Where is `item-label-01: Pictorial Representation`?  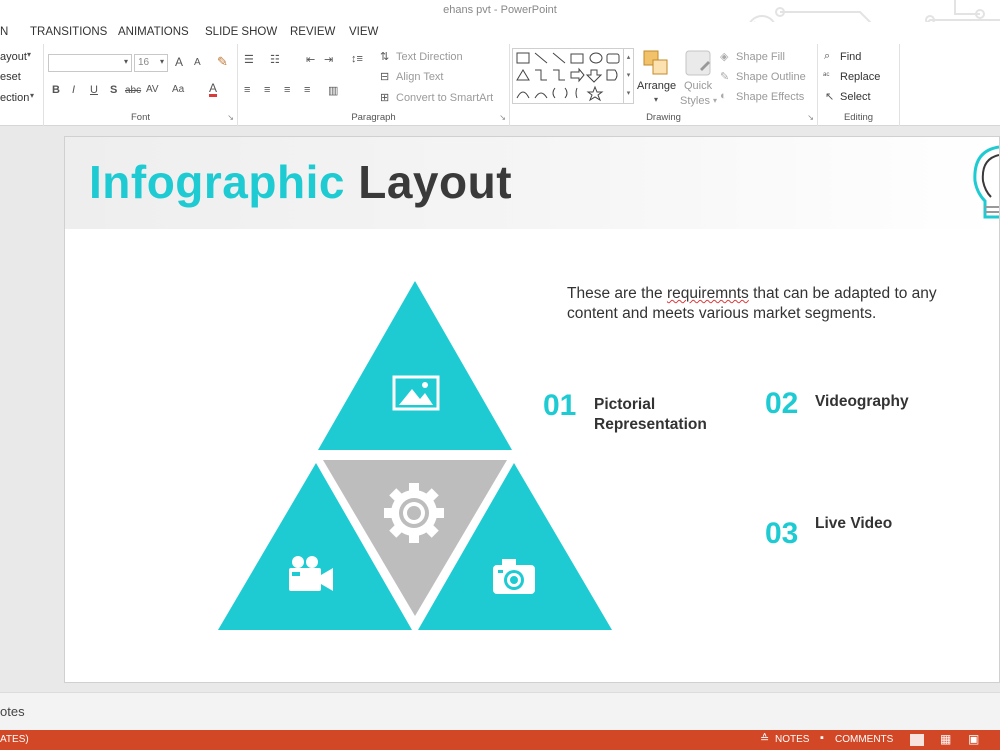 item-label-01: Pictorial Representation is located at coordinates (650, 415).